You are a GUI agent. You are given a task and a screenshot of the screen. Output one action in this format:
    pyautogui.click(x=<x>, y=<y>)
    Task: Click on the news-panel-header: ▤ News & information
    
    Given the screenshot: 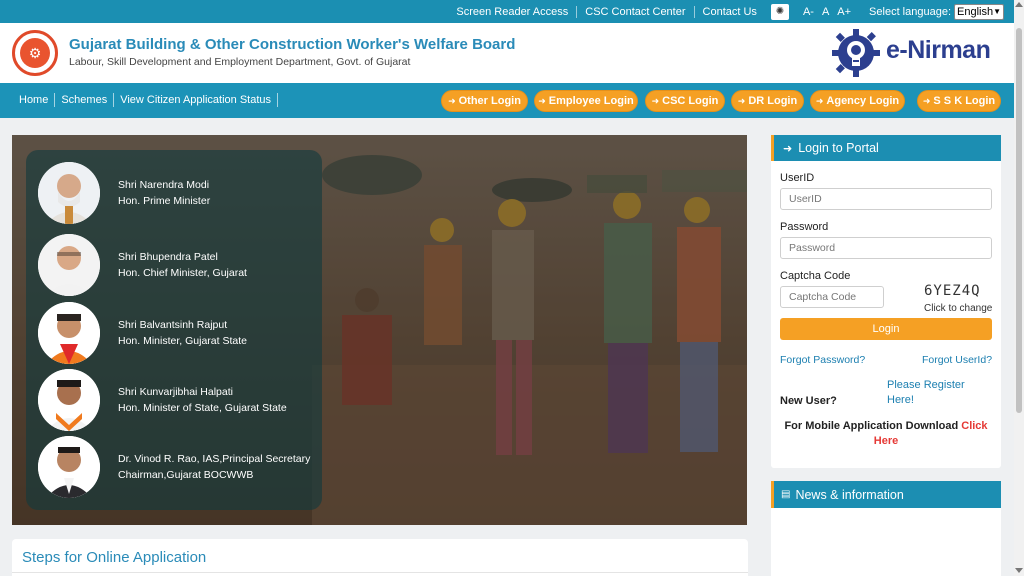 What is the action you would take?
    pyautogui.click(x=886, y=494)
    